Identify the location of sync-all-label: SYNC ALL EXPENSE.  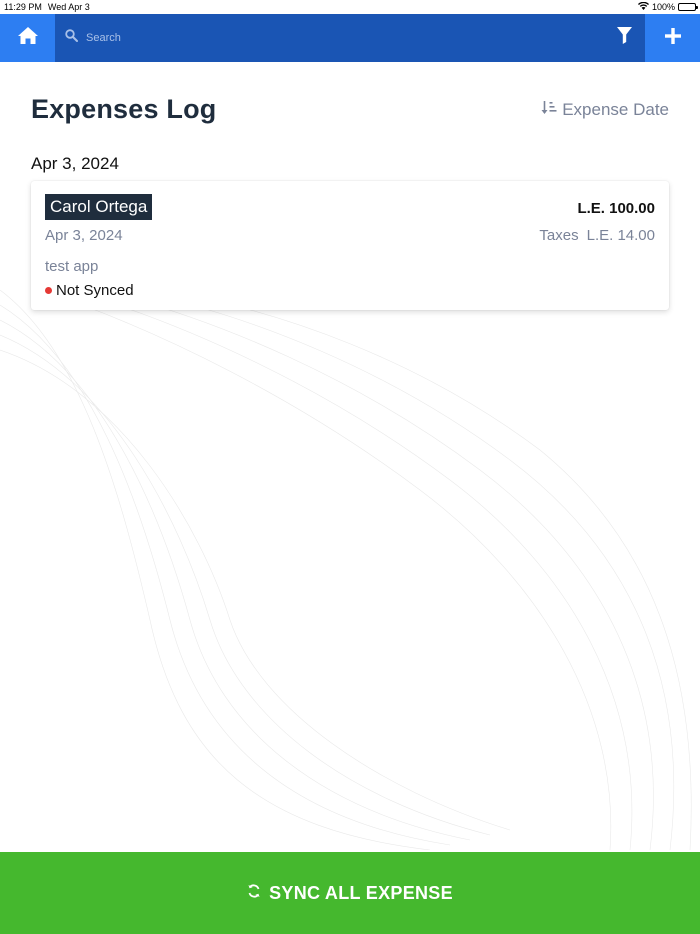
(361, 892).